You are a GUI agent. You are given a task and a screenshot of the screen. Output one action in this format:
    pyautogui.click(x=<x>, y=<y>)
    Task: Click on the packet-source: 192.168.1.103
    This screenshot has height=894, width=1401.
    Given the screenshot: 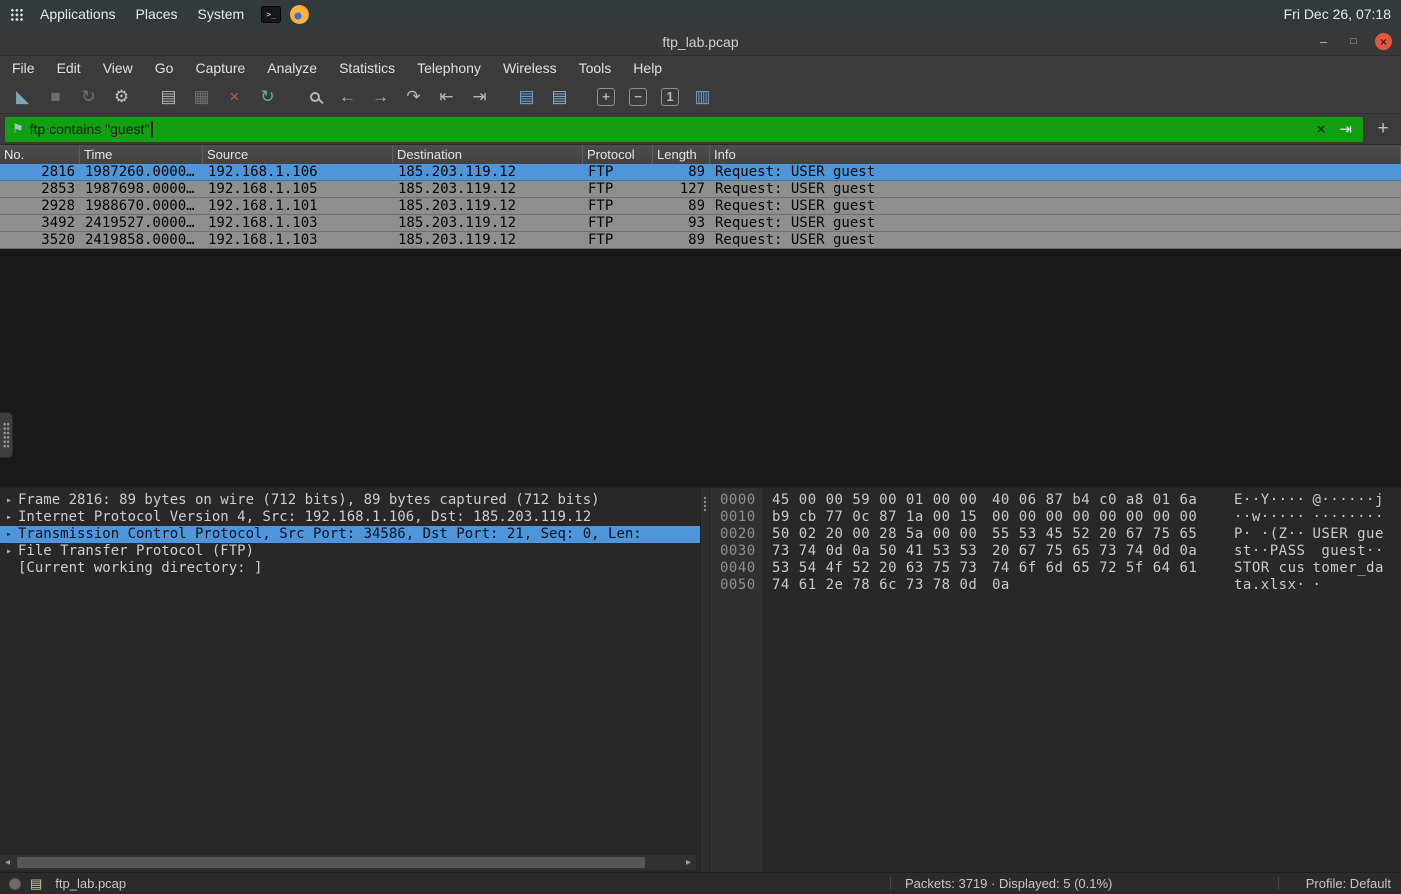 What is the action you would take?
    pyautogui.click(x=263, y=240)
    